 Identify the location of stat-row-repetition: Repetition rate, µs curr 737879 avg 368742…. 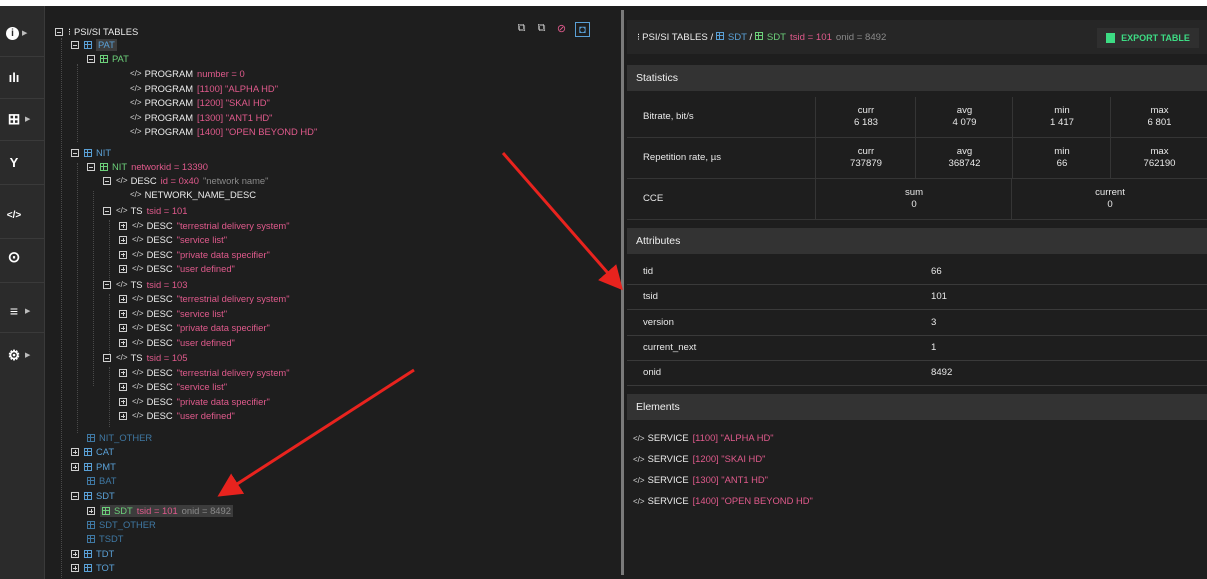
(917, 158).